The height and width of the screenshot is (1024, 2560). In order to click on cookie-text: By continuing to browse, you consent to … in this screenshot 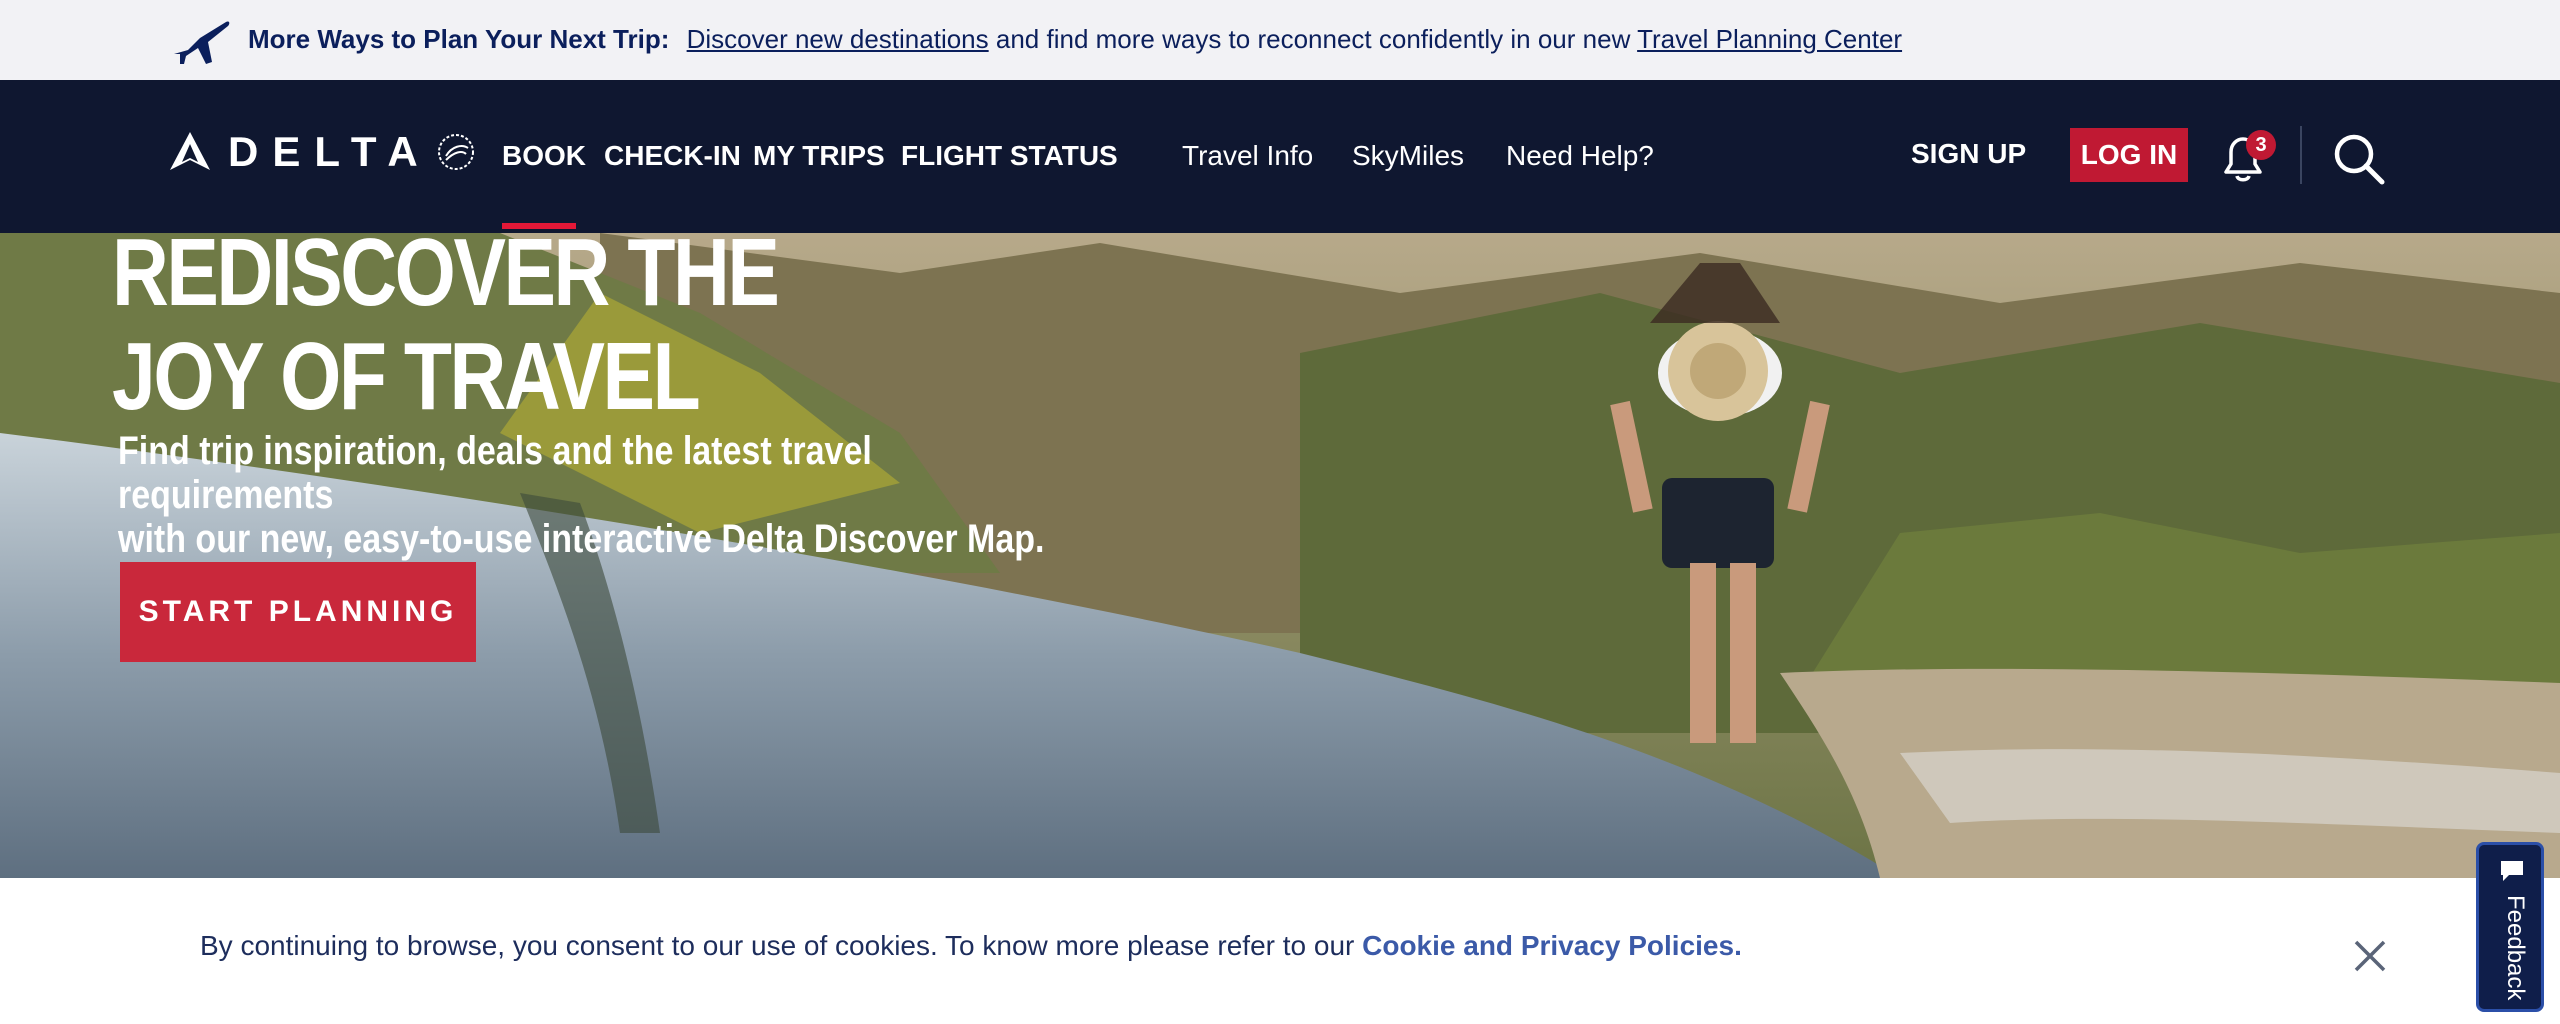, I will do `click(781, 945)`.